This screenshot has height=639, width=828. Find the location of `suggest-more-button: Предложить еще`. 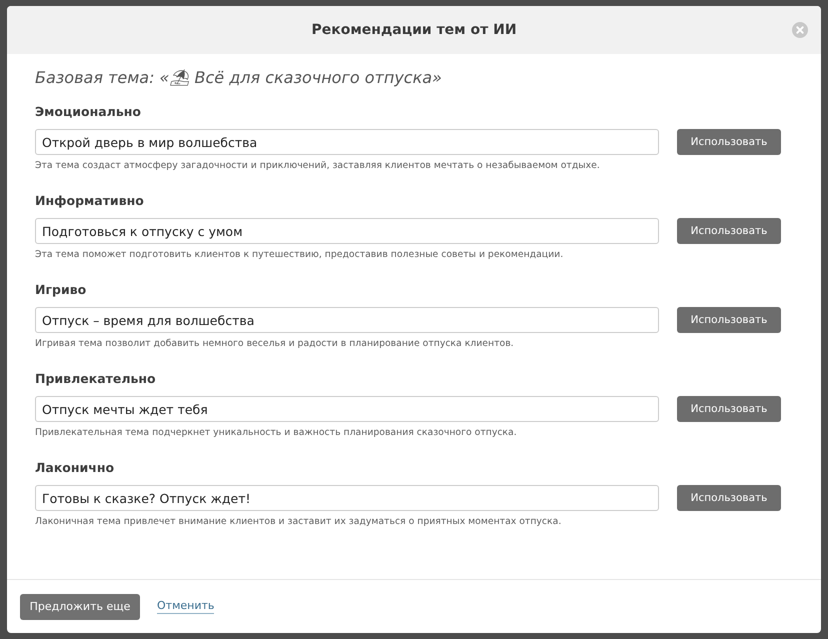

suggest-more-button: Предложить еще is located at coordinates (80, 607).